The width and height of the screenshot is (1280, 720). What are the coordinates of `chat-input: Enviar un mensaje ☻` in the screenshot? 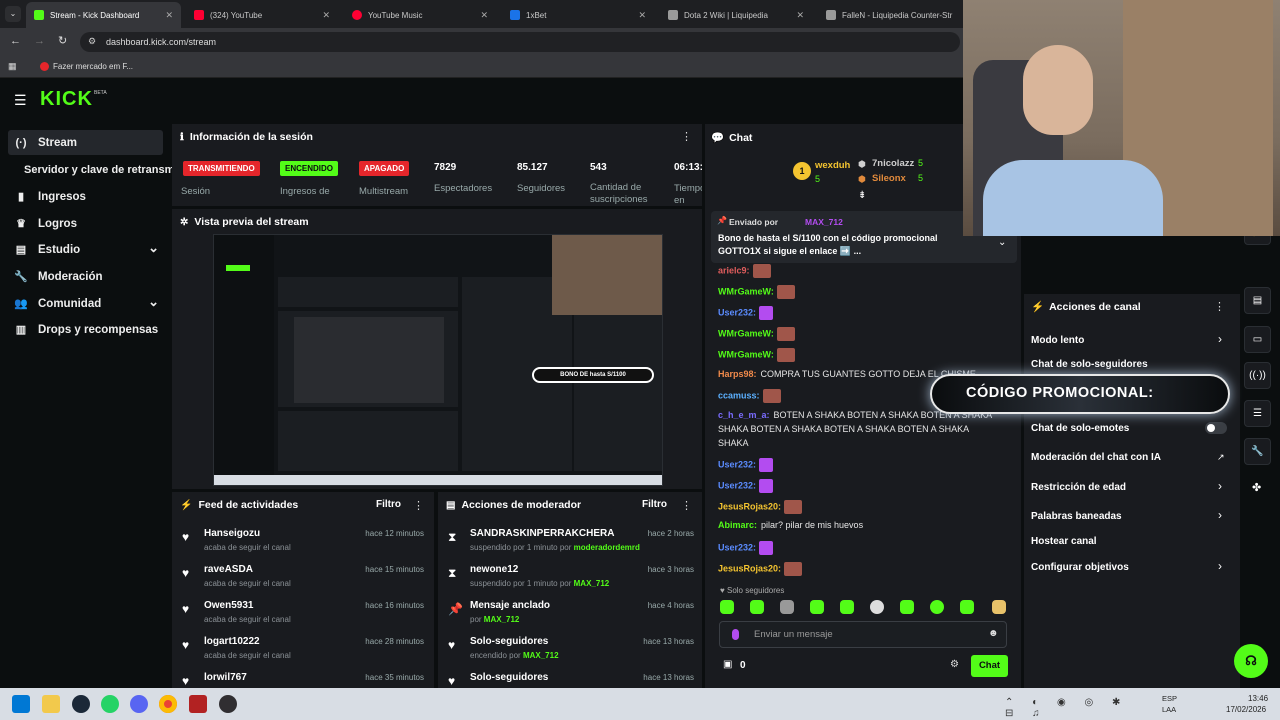 It's located at (863, 634).